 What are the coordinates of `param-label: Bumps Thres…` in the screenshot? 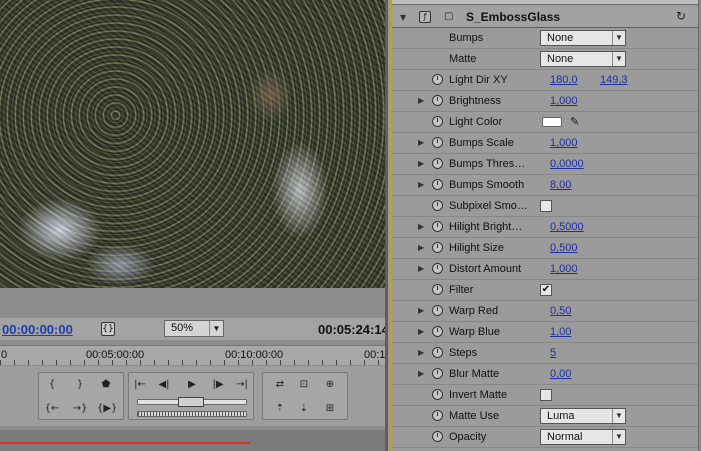 It's located at (487, 164).